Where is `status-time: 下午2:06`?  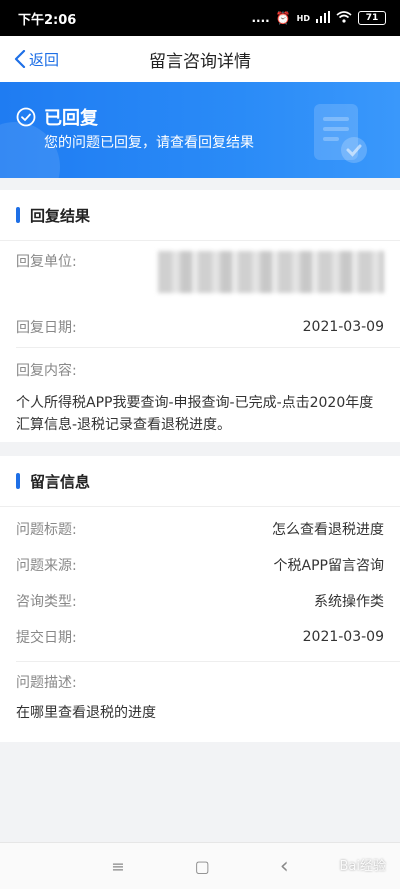 status-time: 下午2:06 is located at coordinates (47, 20).